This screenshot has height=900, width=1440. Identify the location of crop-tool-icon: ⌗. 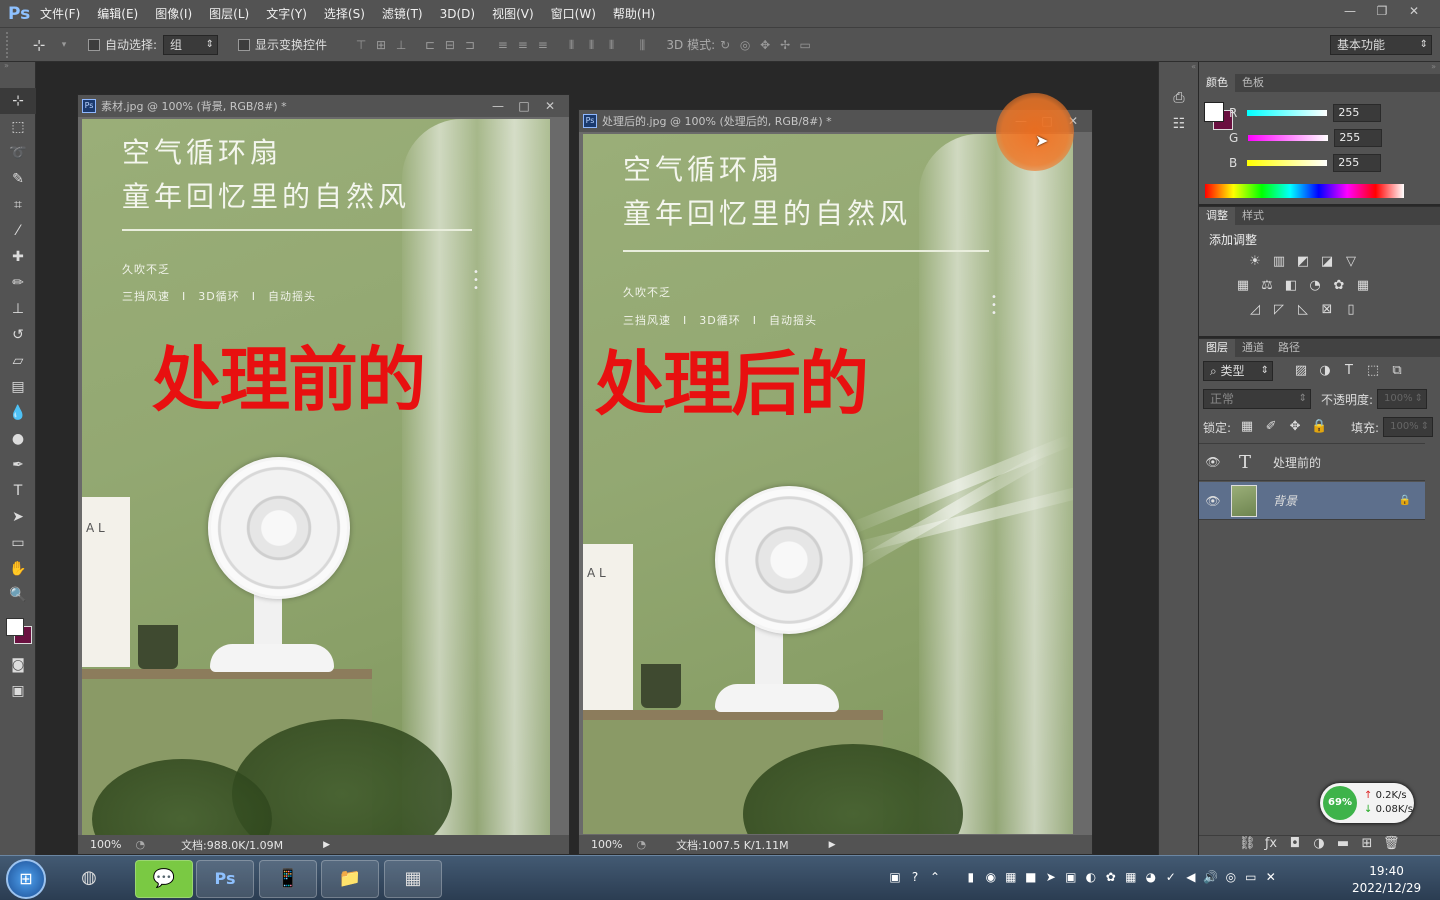
(18, 205).